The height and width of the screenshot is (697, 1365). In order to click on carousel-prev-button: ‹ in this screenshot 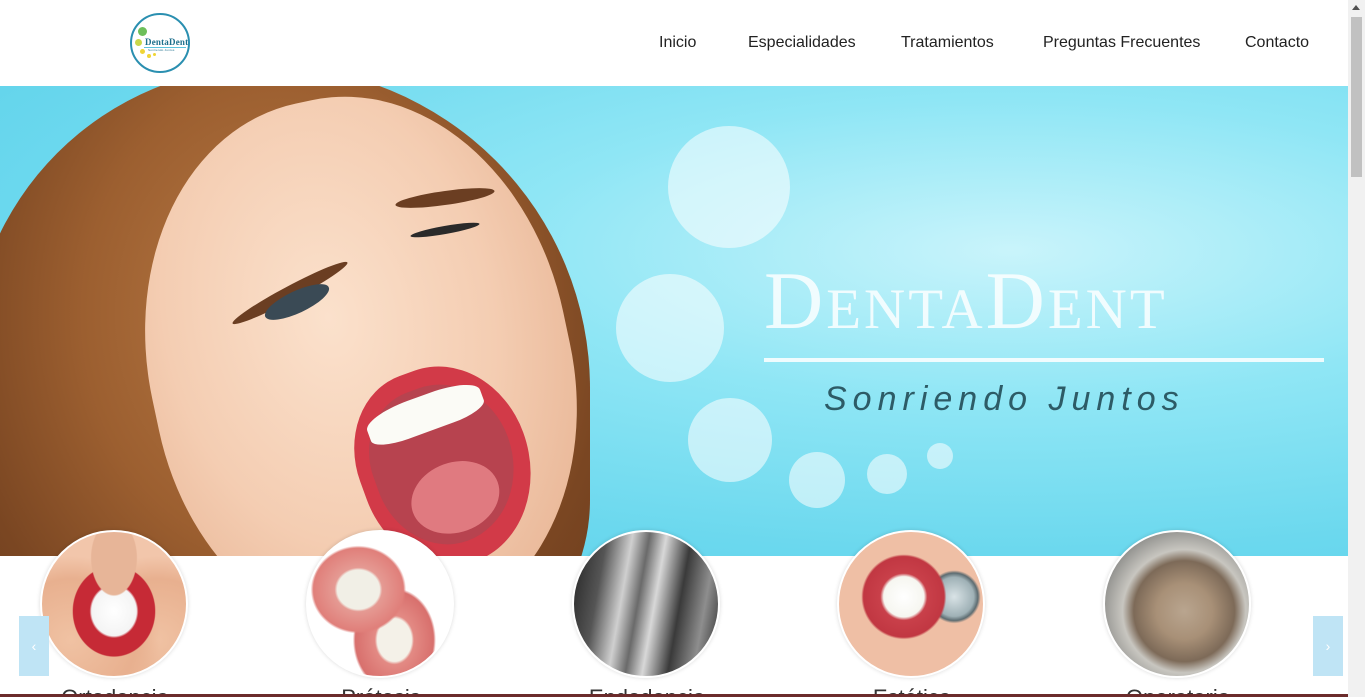, I will do `click(34, 646)`.